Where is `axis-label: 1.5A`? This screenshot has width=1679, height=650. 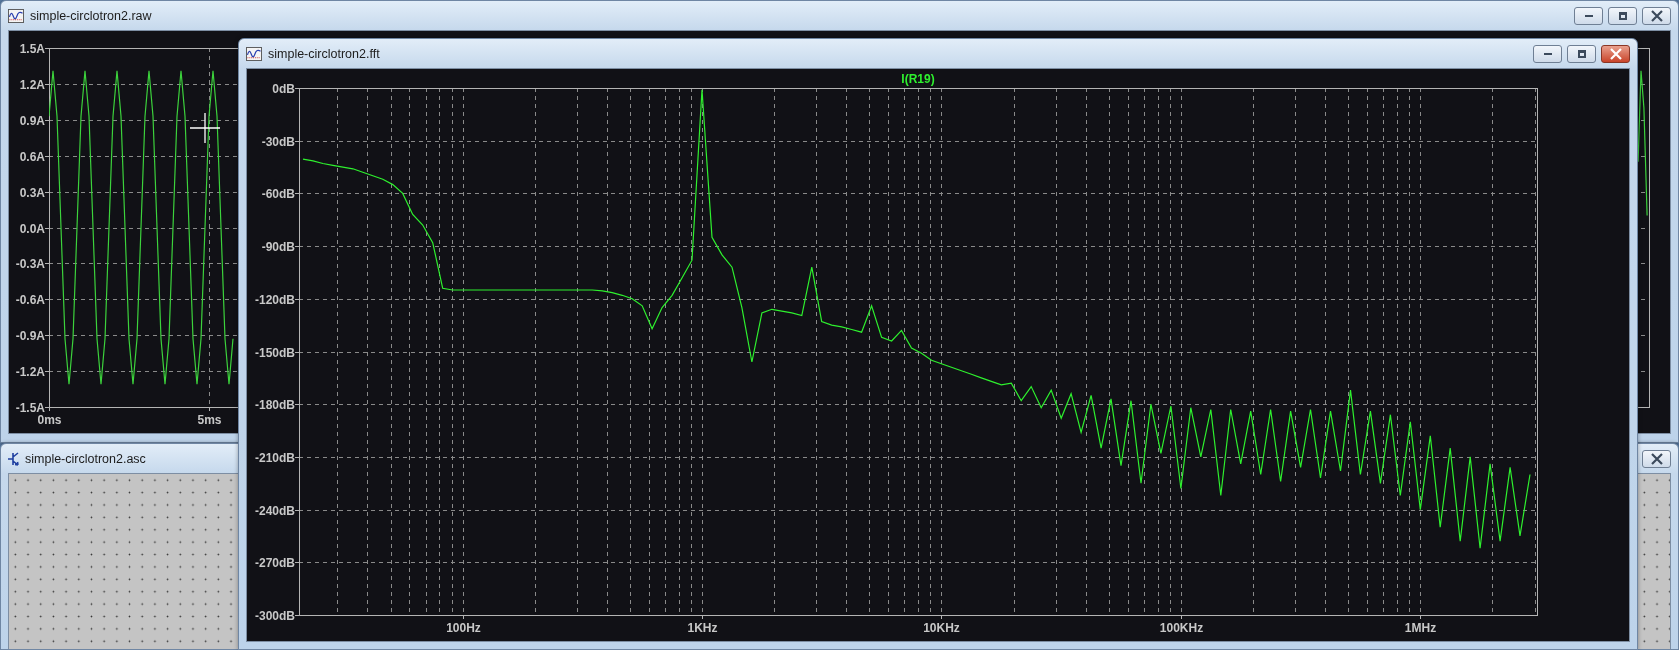 axis-label: 1.5A is located at coordinates (32, 48).